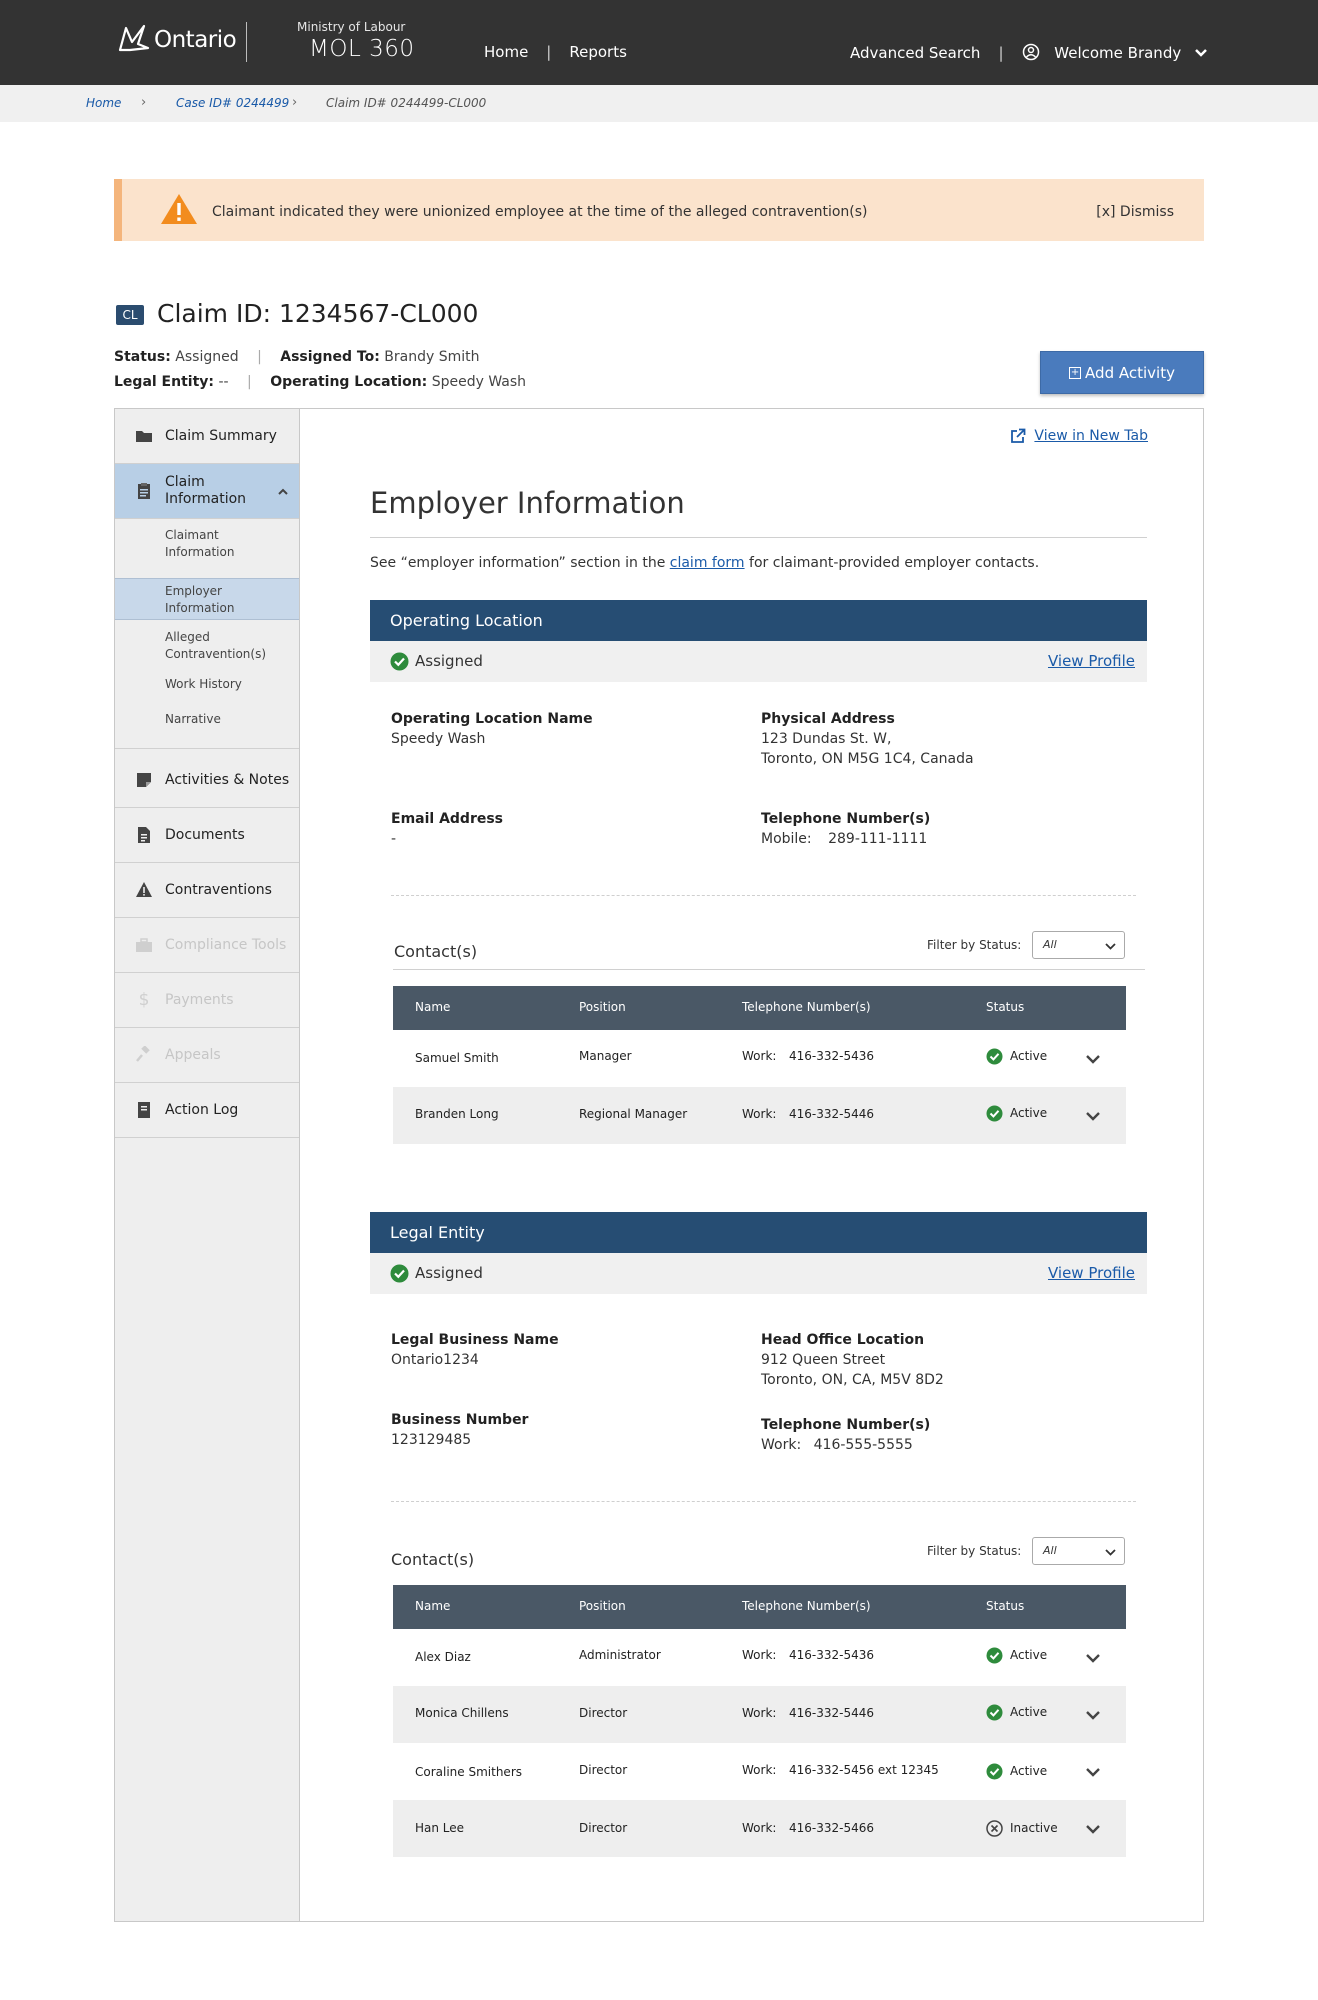  Describe the element at coordinates (598, 52) in the screenshot. I see `nav-reports: Reports` at that location.